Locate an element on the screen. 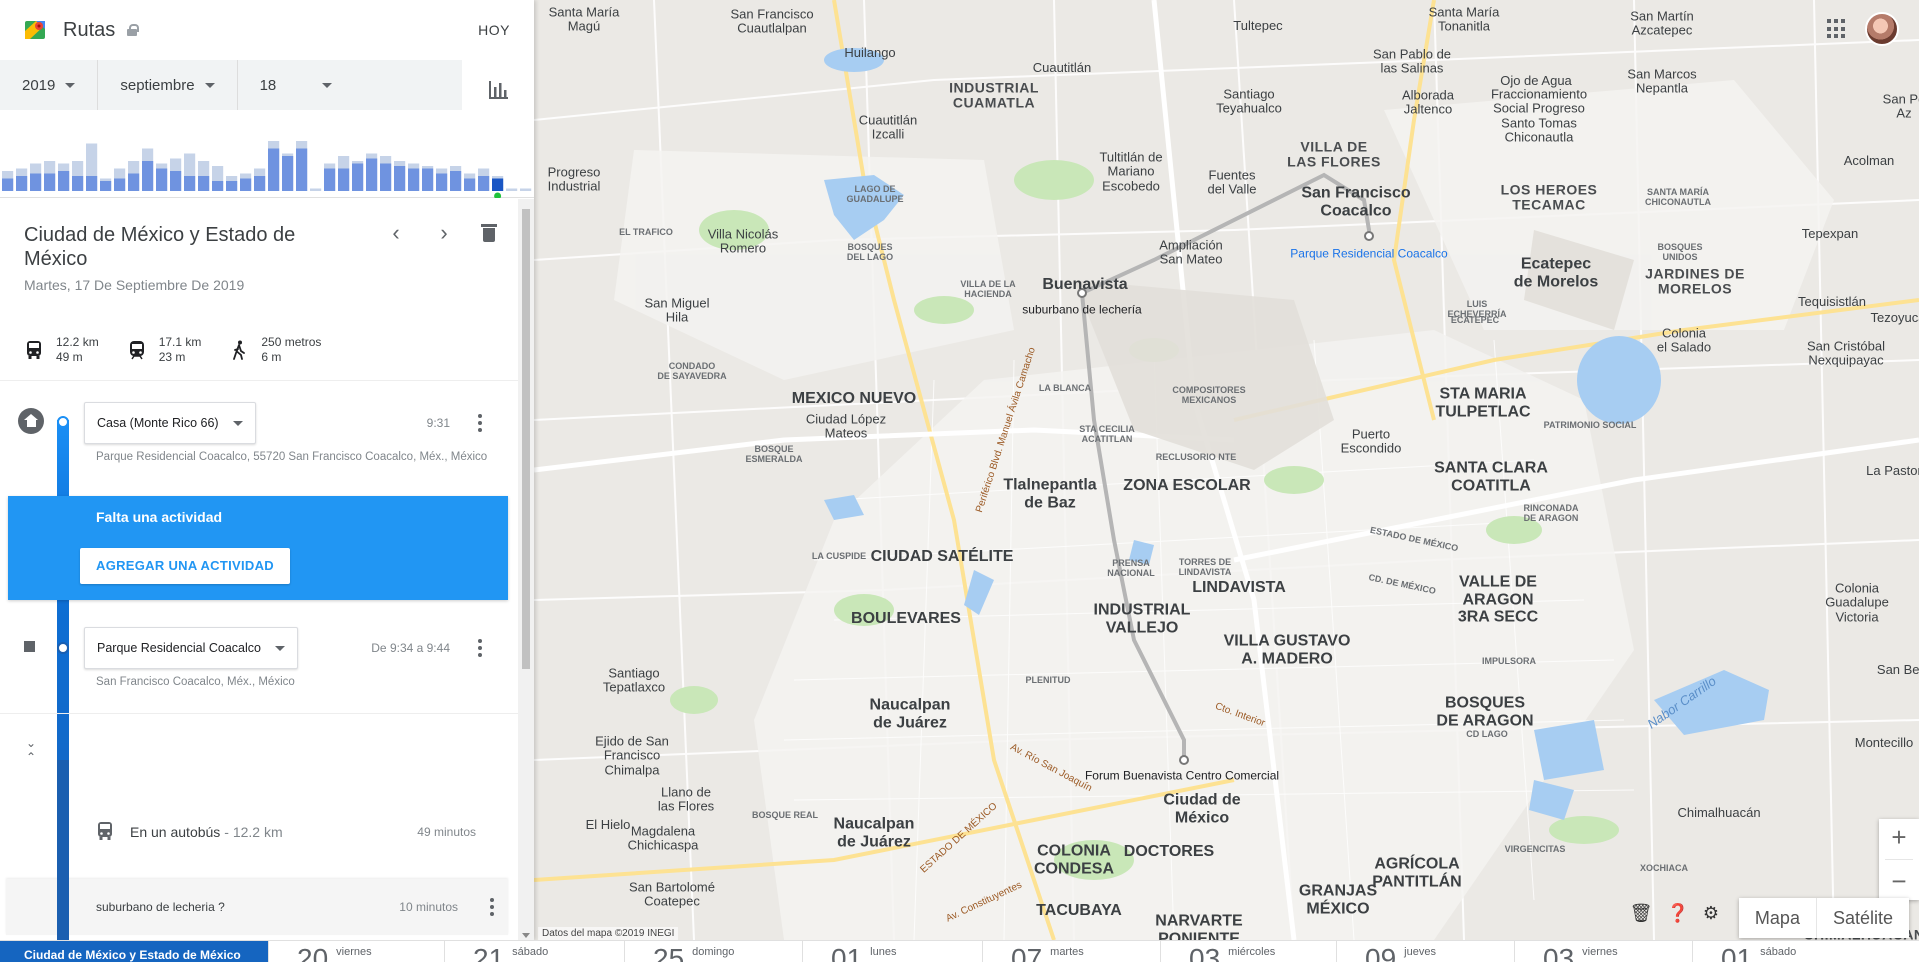 The height and width of the screenshot is (962, 1919). strip-day-item: 25 domingo is located at coordinates (713, 951).